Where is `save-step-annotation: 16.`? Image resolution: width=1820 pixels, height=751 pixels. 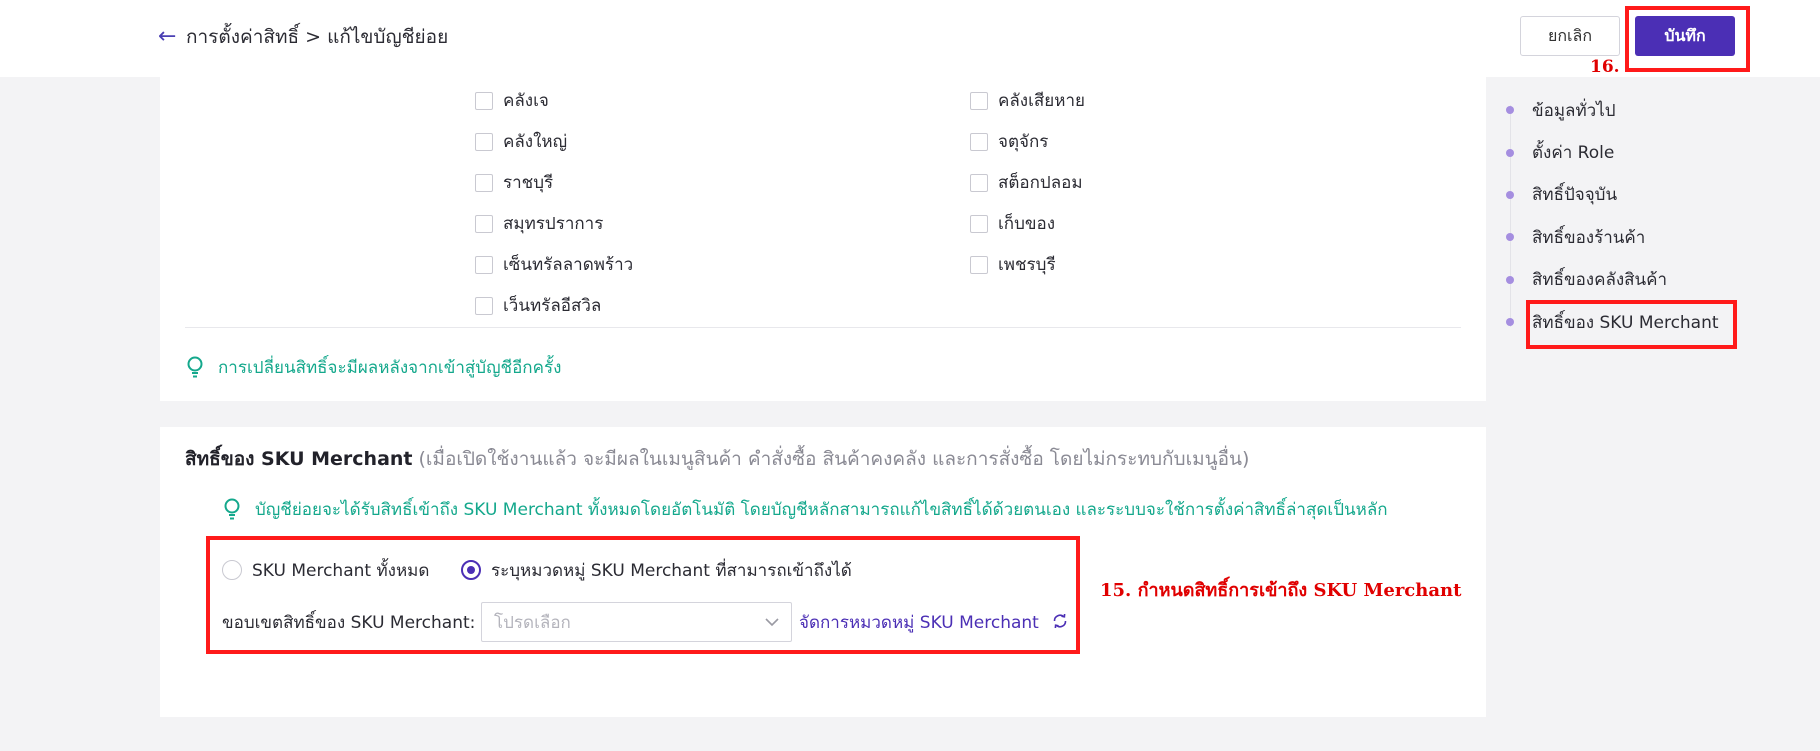
save-step-annotation: 16. is located at coordinates (1605, 67).